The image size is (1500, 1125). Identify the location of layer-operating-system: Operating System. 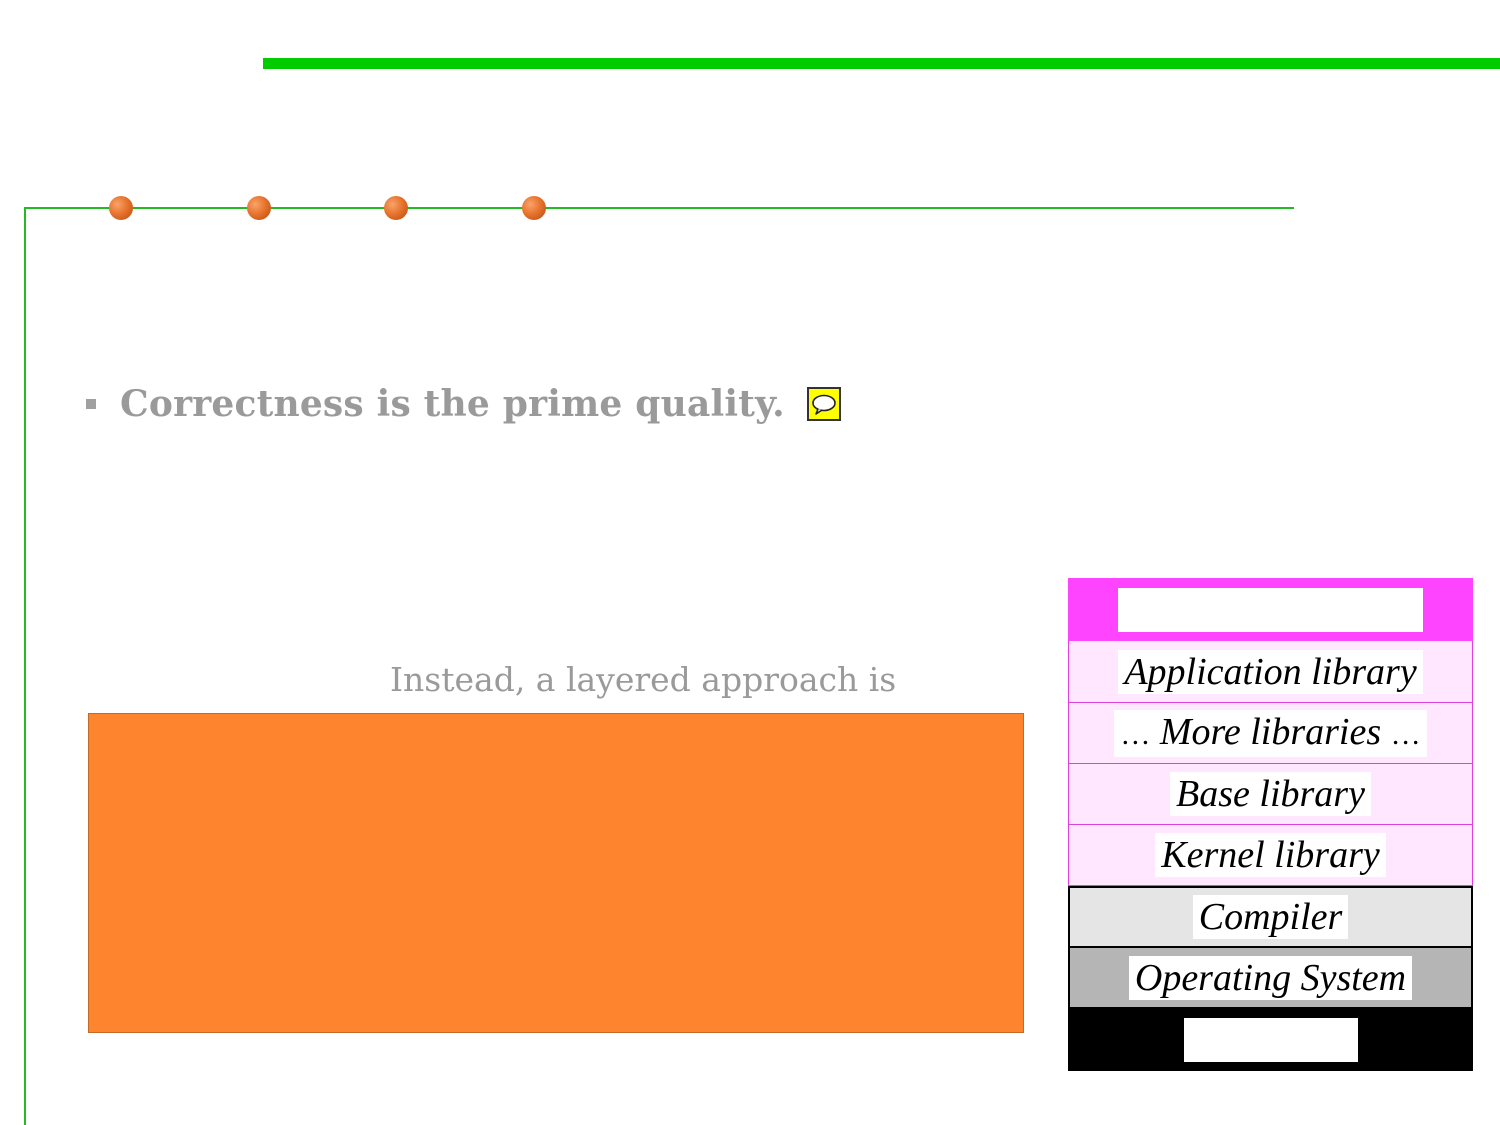
(1270, 978).